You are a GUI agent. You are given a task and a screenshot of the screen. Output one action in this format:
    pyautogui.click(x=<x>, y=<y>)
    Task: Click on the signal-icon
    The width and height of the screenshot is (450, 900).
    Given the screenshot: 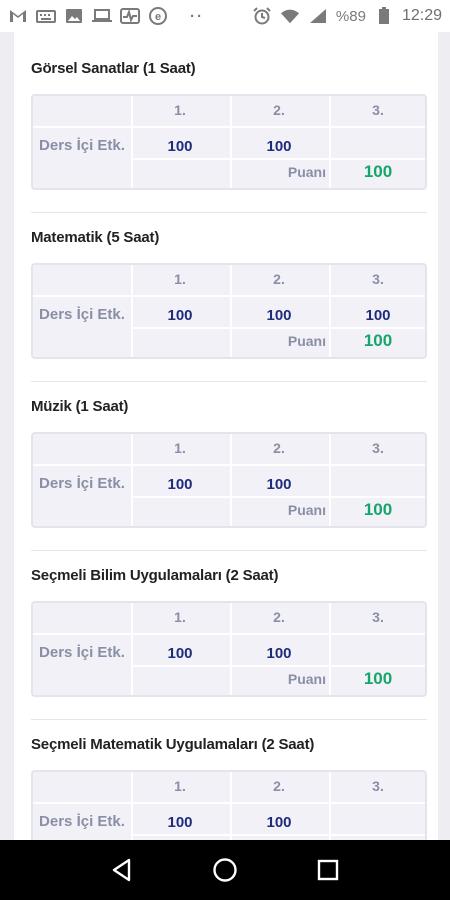 What is the action you would take?
    pyautogui.click(x=318, y=16)
    